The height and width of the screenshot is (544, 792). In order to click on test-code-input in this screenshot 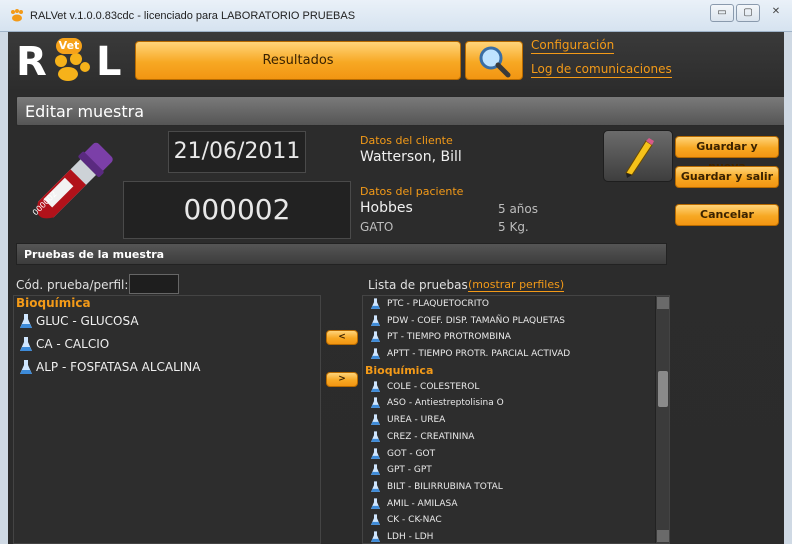, I will do `click(154, 284)`.